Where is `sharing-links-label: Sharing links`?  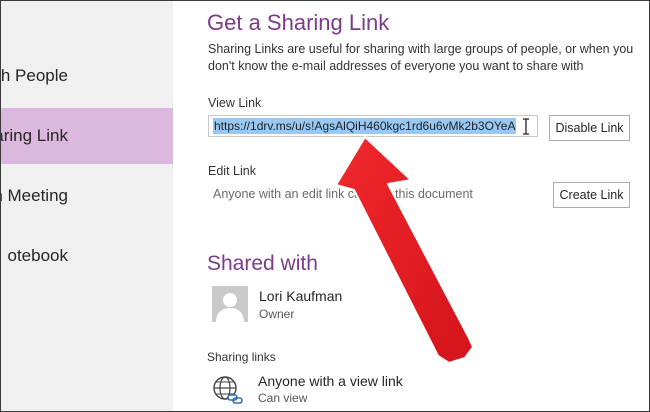
sharing-links-label: Sharing links is located at coordinates (241, 357).